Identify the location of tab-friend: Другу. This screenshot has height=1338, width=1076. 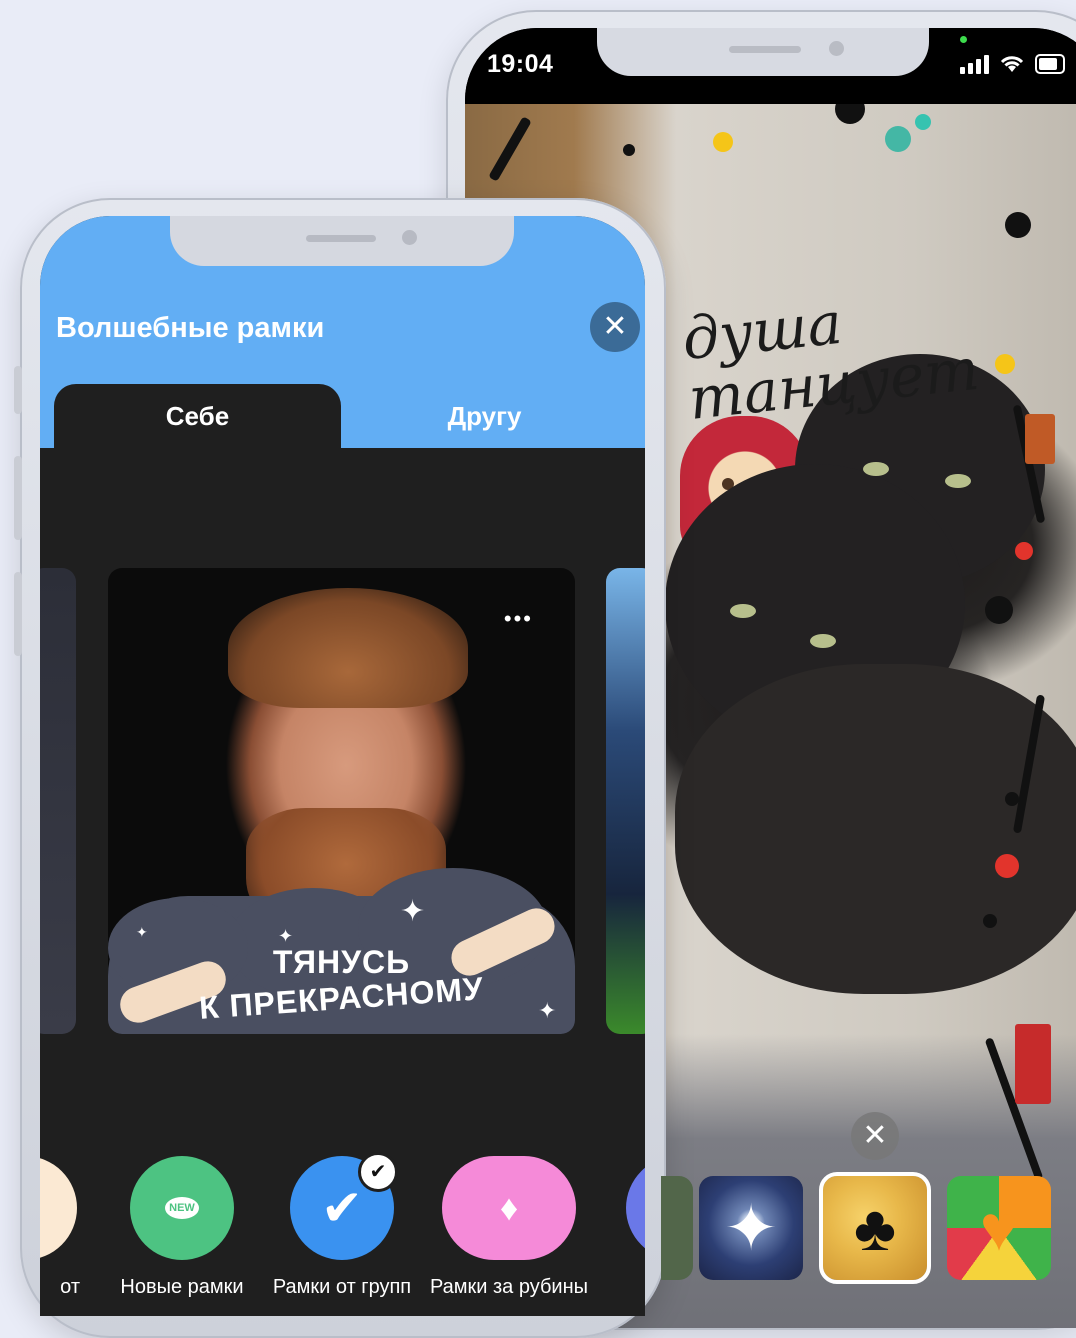
(484, 416).